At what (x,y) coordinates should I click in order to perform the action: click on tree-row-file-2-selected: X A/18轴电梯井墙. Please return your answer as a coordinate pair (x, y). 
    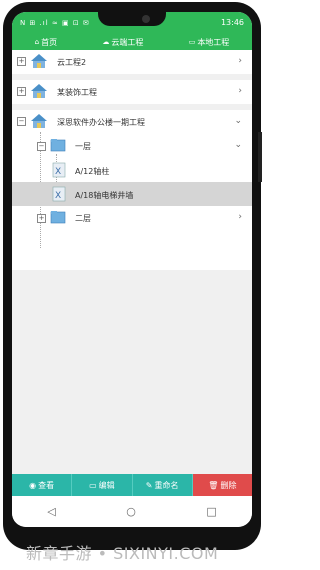
    Looking at the image, I should click on (132, 194).